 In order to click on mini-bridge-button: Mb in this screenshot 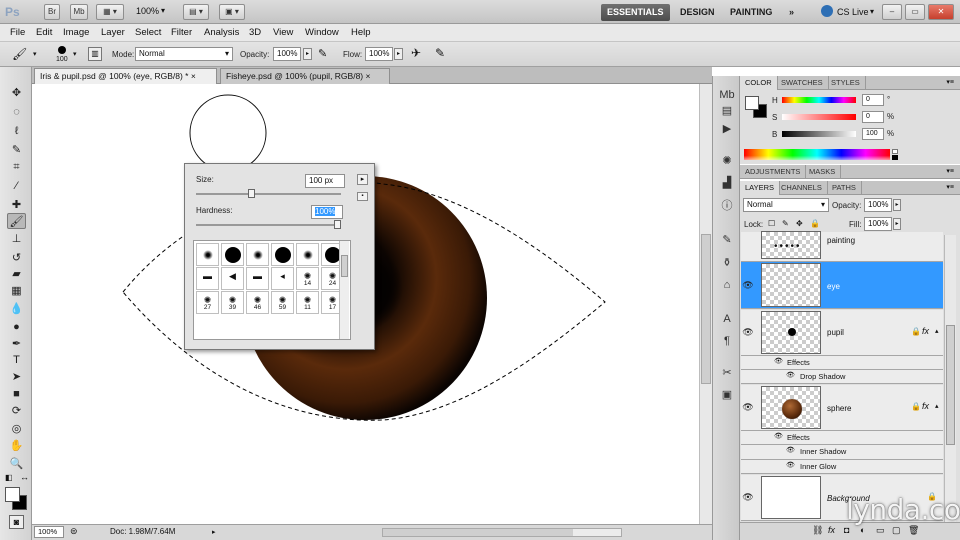, I will do `click(79, 12)`.